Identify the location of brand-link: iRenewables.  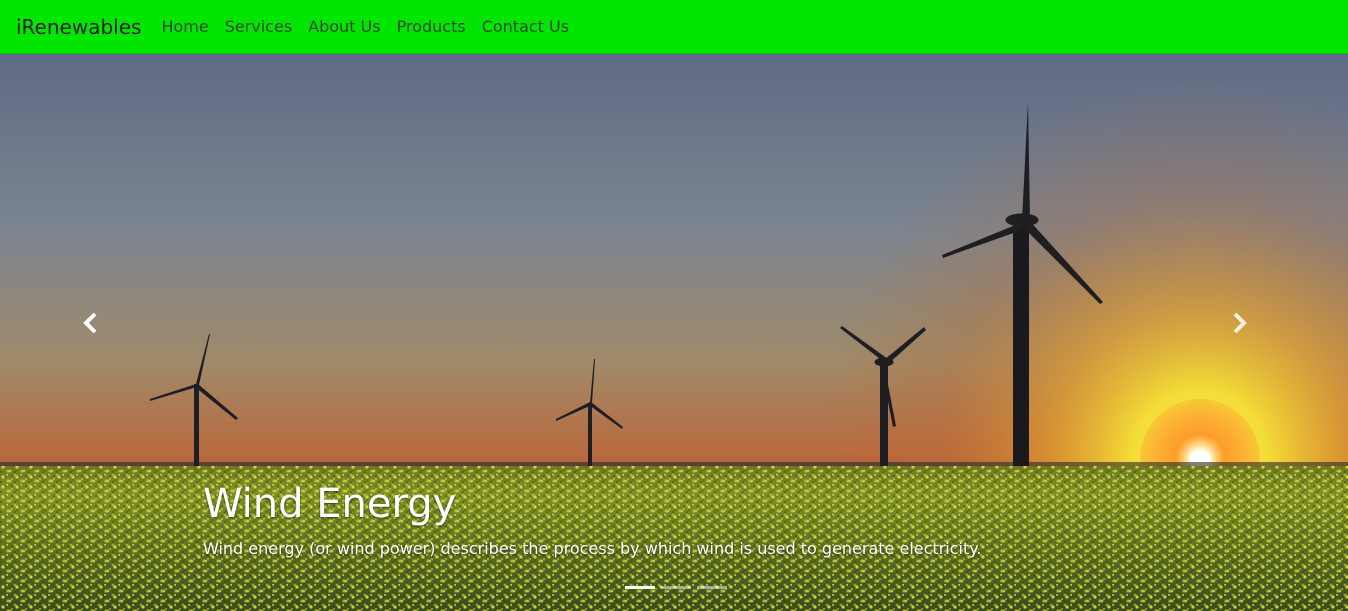
(78, 27).